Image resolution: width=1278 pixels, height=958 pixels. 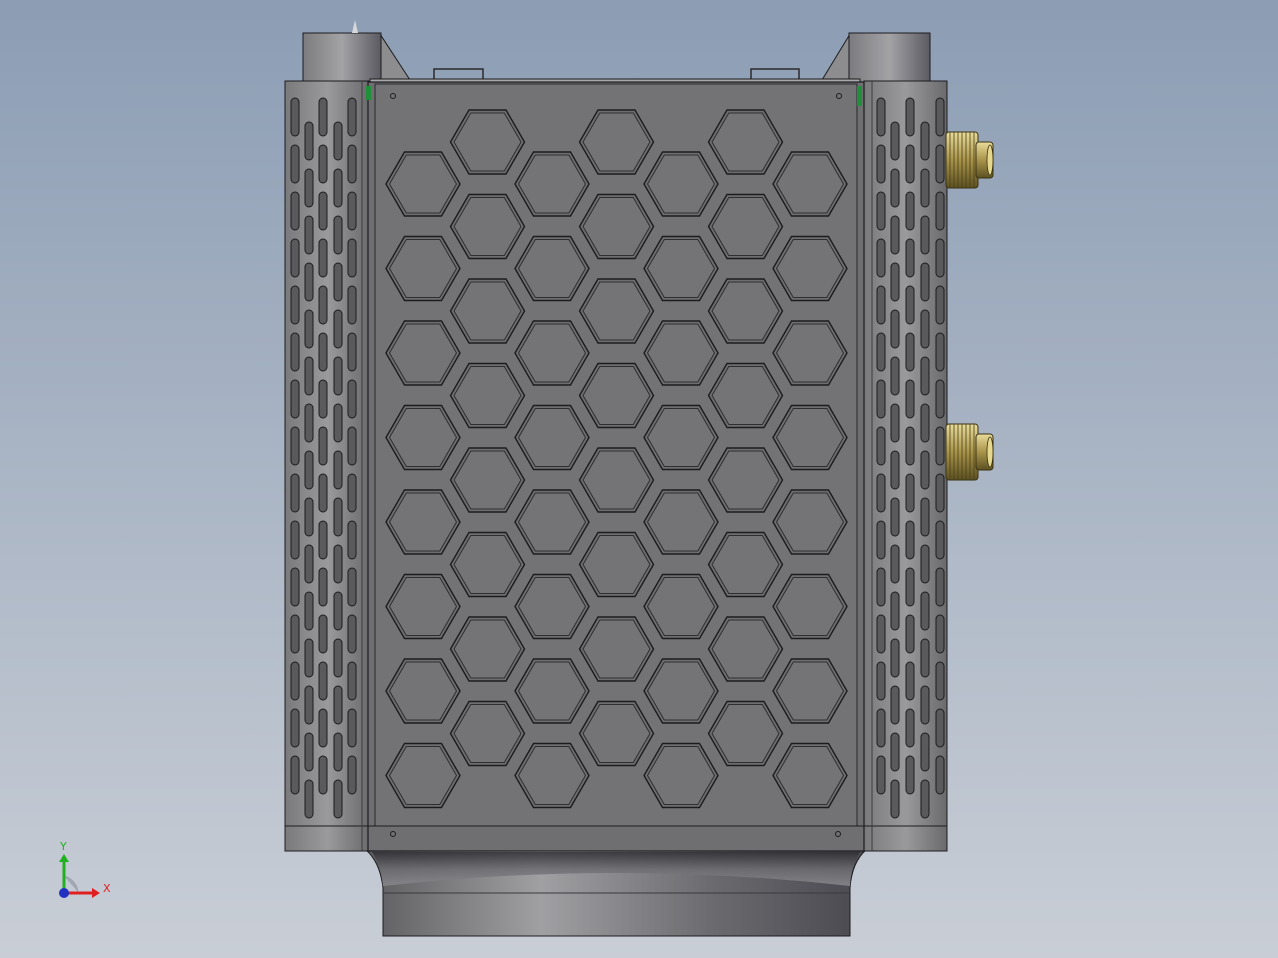 I want to click on right-green-marker, so click(x=859, y=96).